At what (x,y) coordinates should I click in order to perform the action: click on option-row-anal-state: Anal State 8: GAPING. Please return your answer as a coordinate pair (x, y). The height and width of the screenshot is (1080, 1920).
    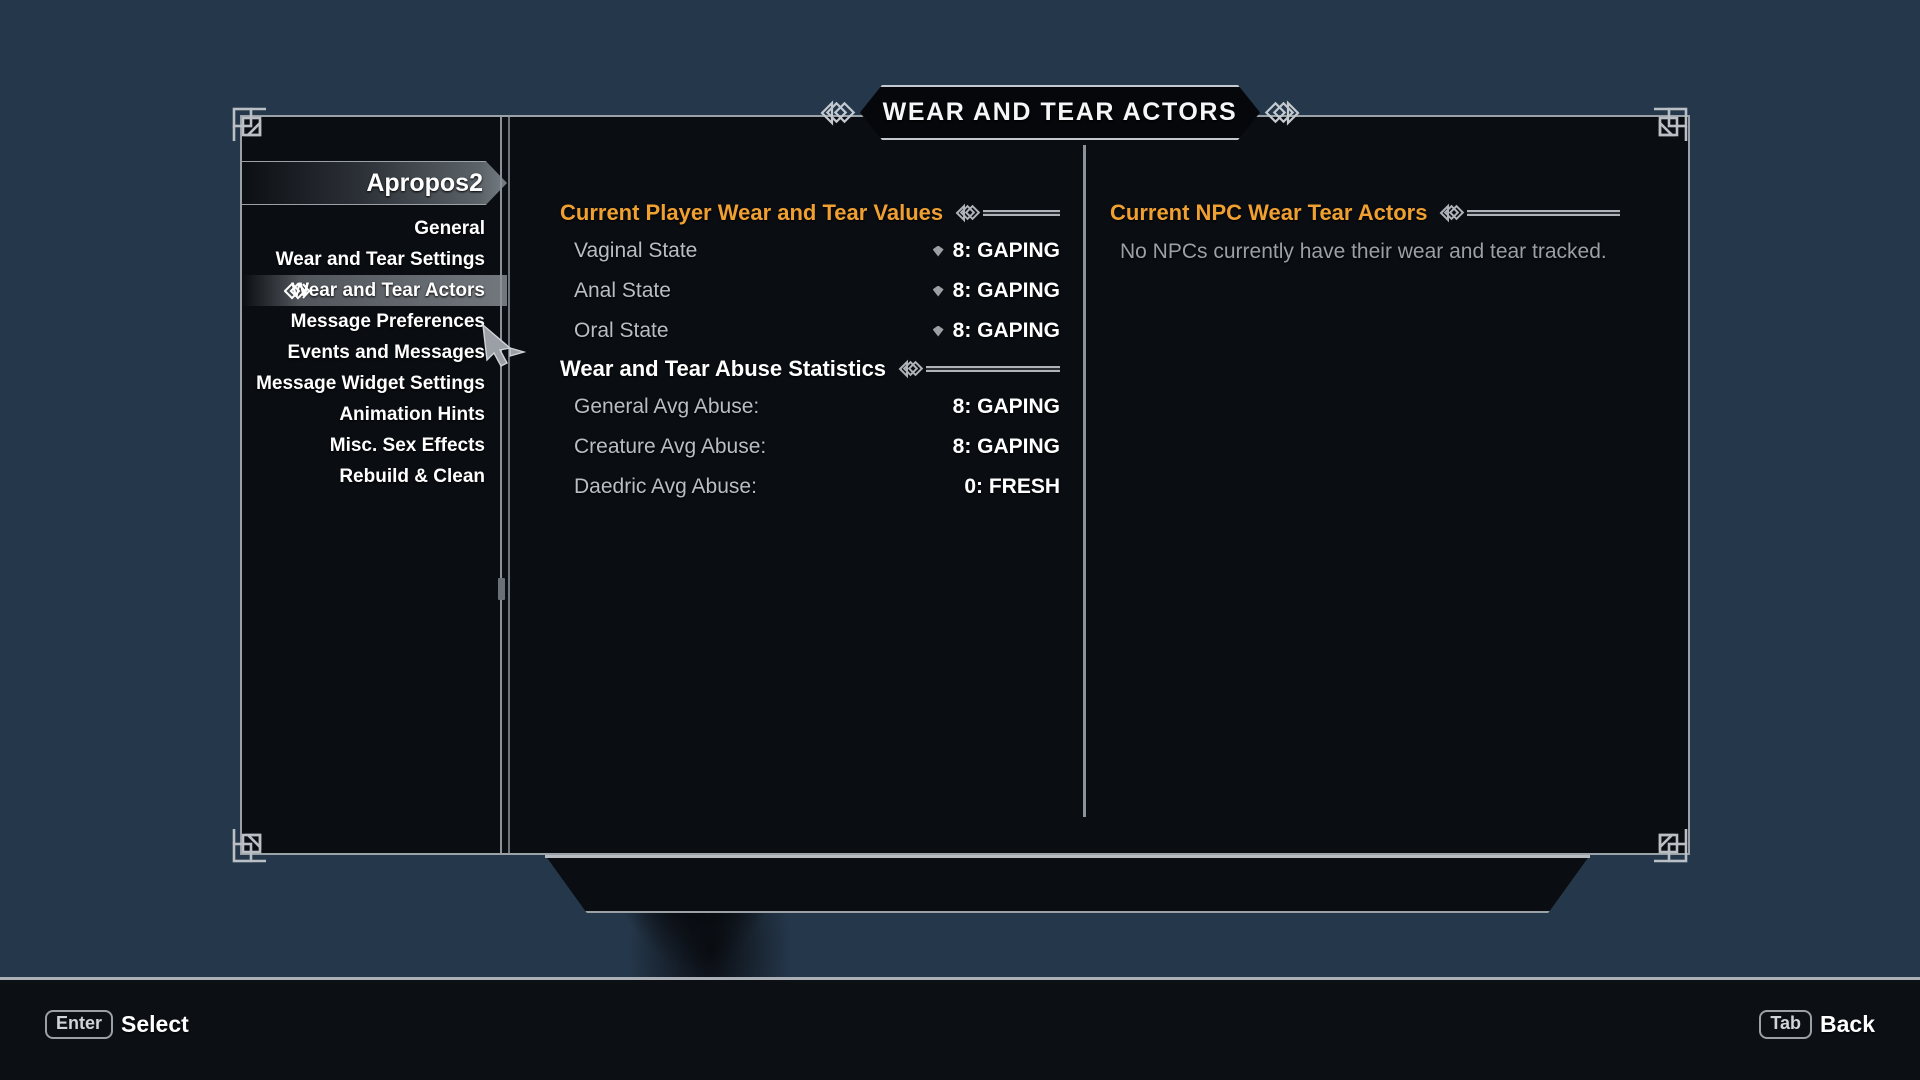
    Looking at the image, I should click on (810, 291).